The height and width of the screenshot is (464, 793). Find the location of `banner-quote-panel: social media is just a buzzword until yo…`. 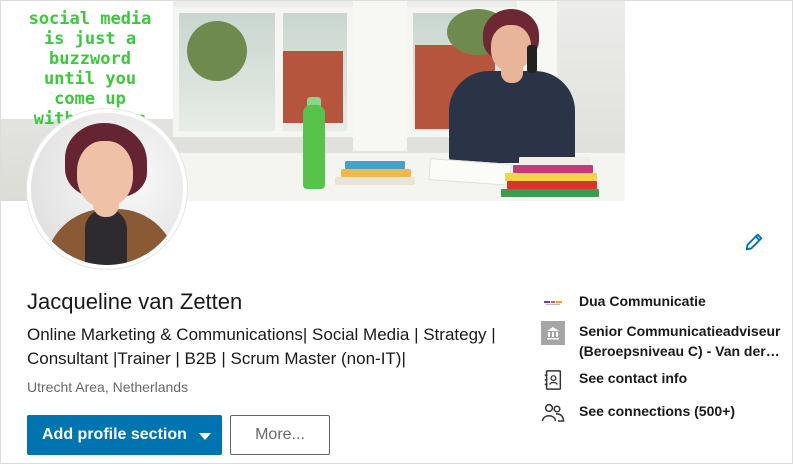

banner-quote-panel: social media is just a buzzword until yo… is located at coordinates (87, 65).